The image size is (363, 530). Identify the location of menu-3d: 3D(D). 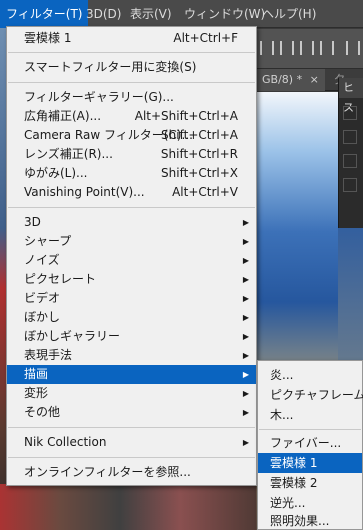
(103, 14).